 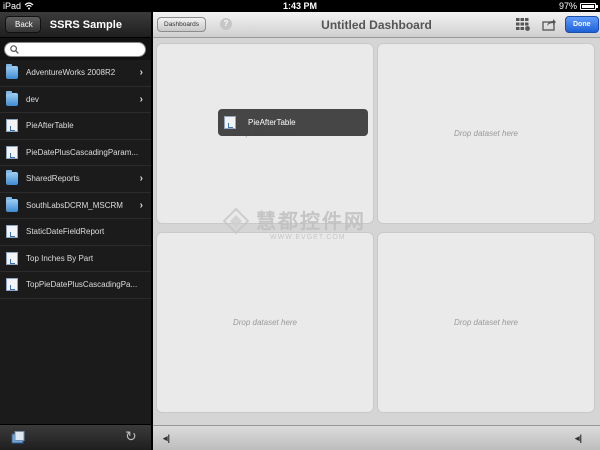 I want to click on page-title: Untitled Dashboard, so click(x=376, y=25).